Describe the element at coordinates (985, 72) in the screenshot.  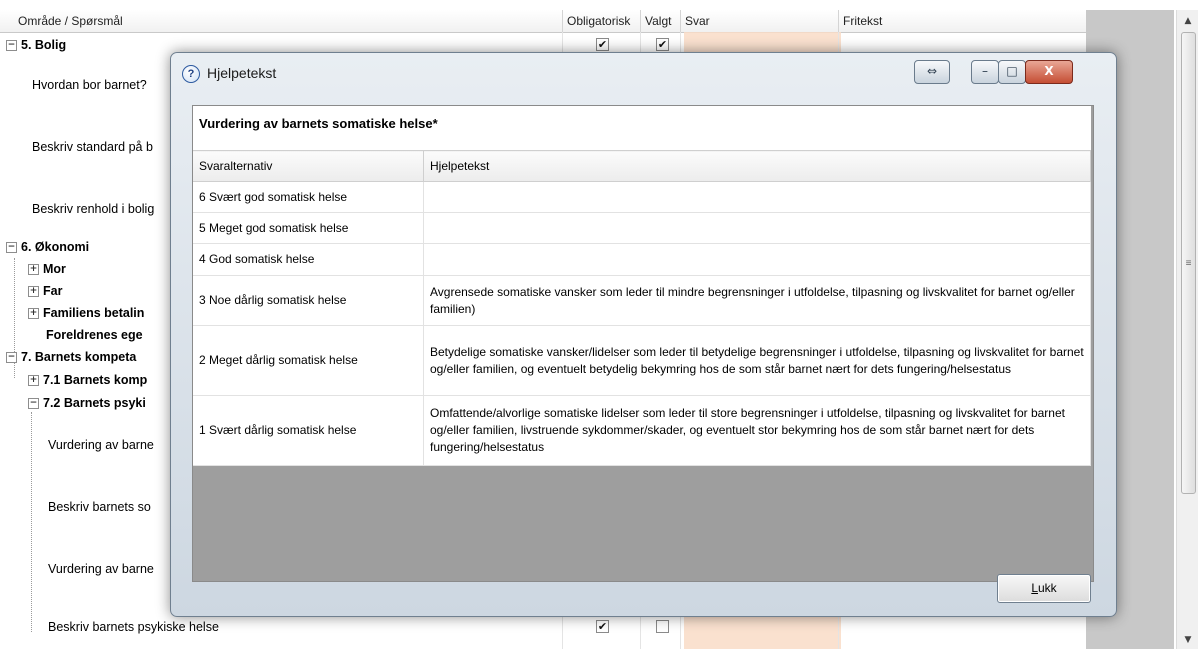
I see `minimize-icon: –` at that location.